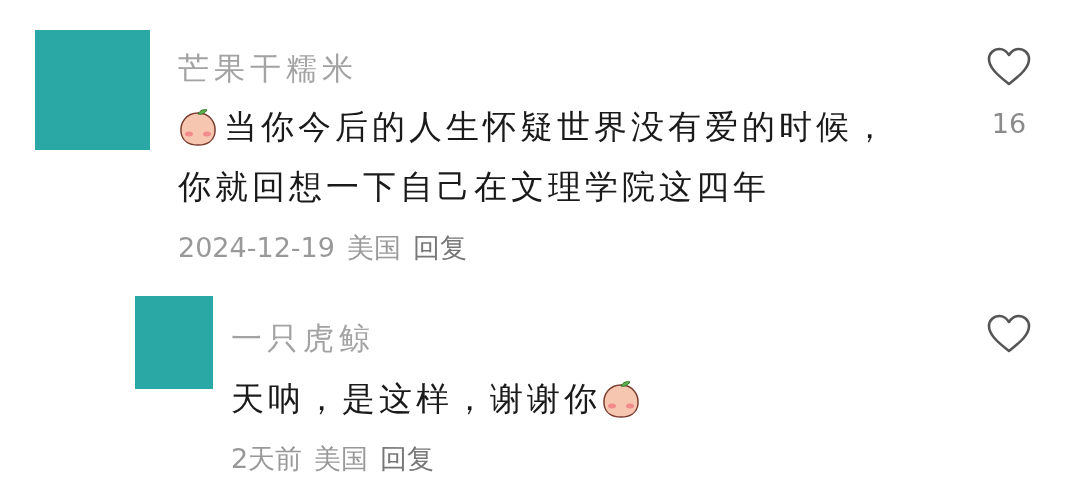 The height and width of the screenshot is (493, 1080). Describe the element at coordinates (607, 338) in the screenshot. I see `username: 一只虎鲸` at that location.